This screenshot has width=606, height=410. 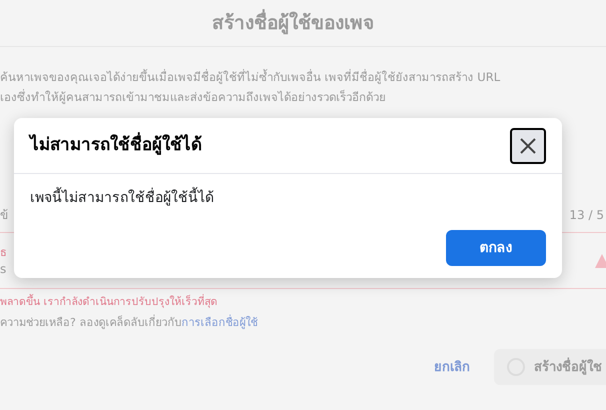 What do you see at coordinates (193, 97) in the screenshot?
I see `description-line: เองซึ่งทำให้ผู้คนสามารถเข้ามาชมและส่งข้อความถึงเพจได้อย่างรวดเร็วอีกด้วย` at bounding box center [193, 97].